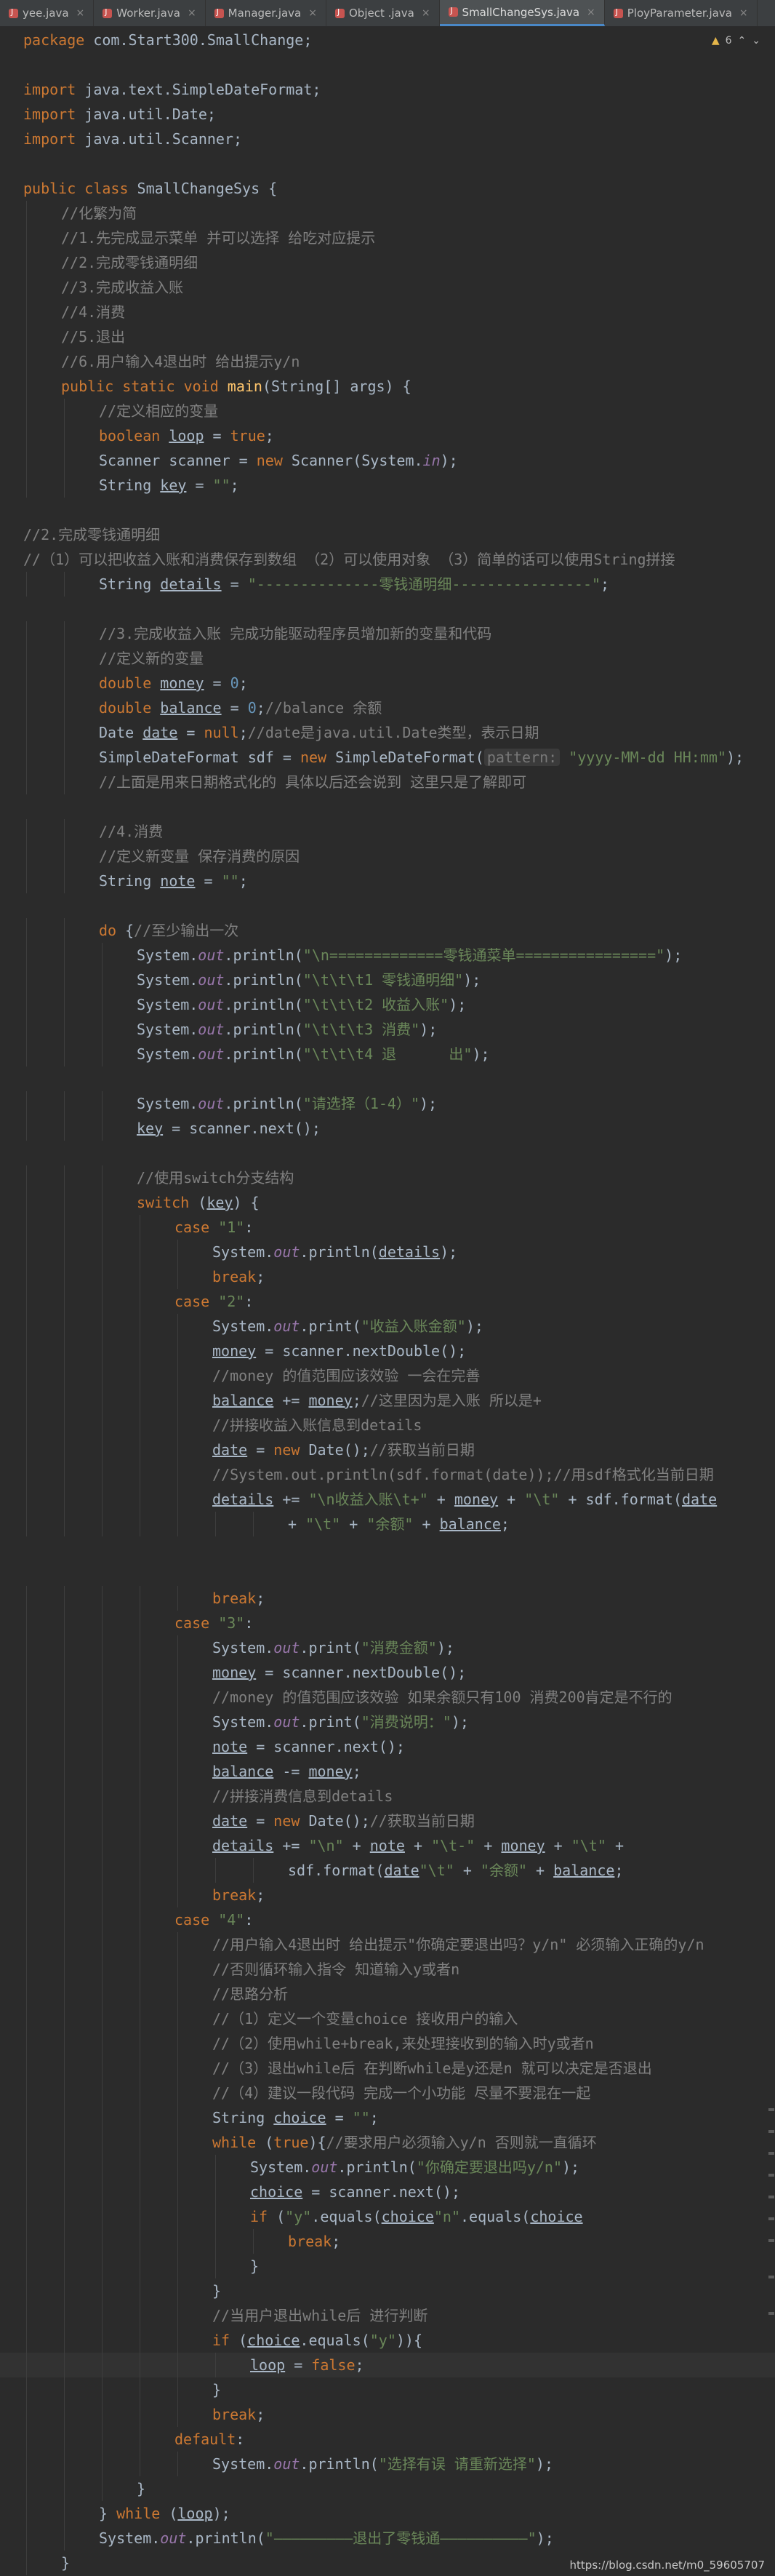 The image size is (775, 2576). What do you see at coordinates (225, 2538) in the screenshot?
I see `code-token: .println(` at bounding box center [225, 2538].